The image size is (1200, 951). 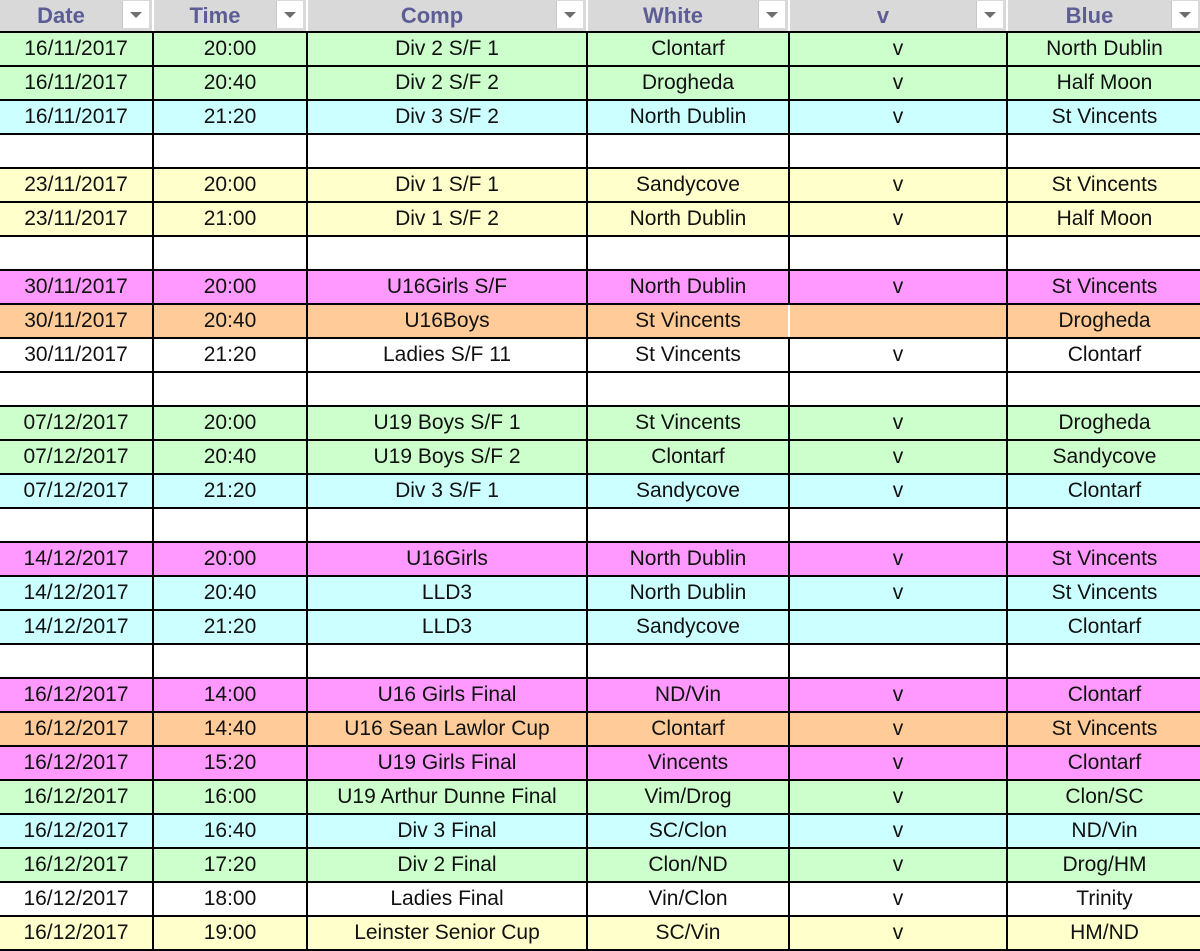 What do you see at coordinates (1103, 83) in the screenshot?
I see `cell-blue: Half Moon` at bounding box center [1103, 83].